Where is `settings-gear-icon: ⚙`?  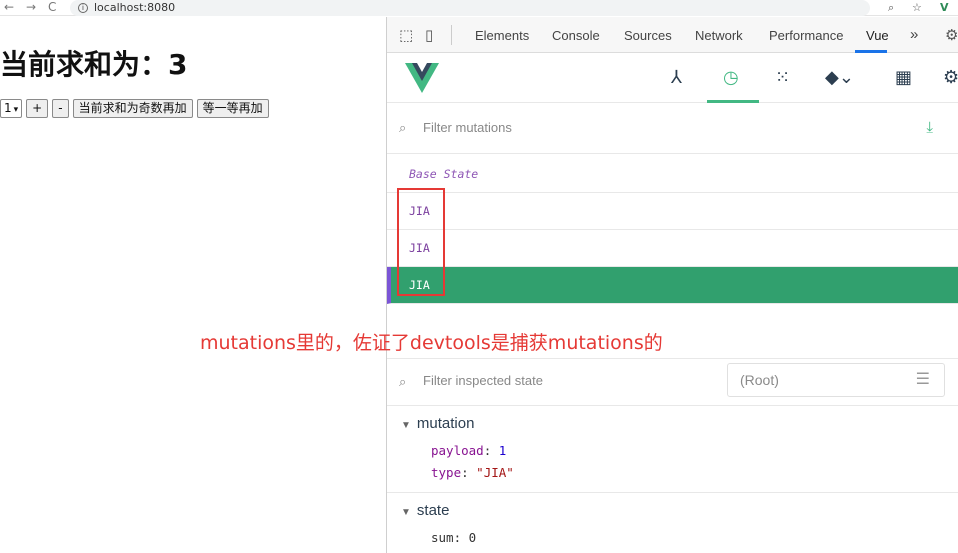 settings-gear-icon: ⚙ is located at coordinates (951, 35).